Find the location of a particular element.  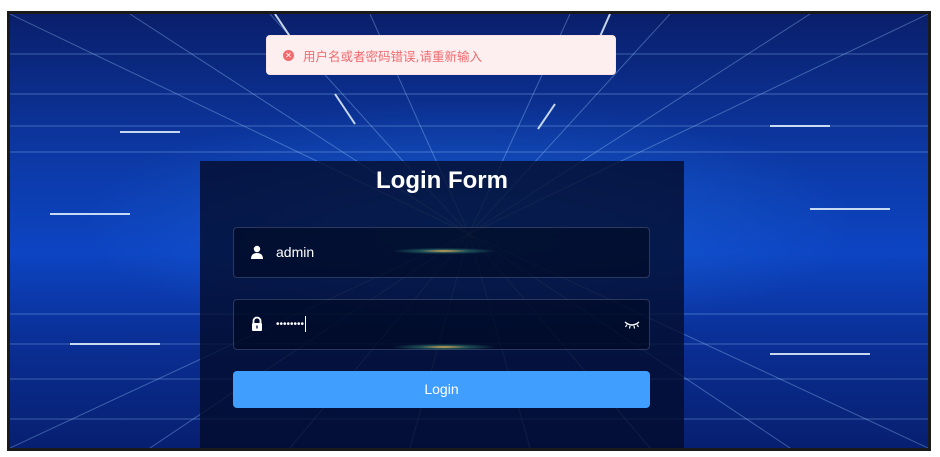

username-field: admin is located at coordinates (441, 252).